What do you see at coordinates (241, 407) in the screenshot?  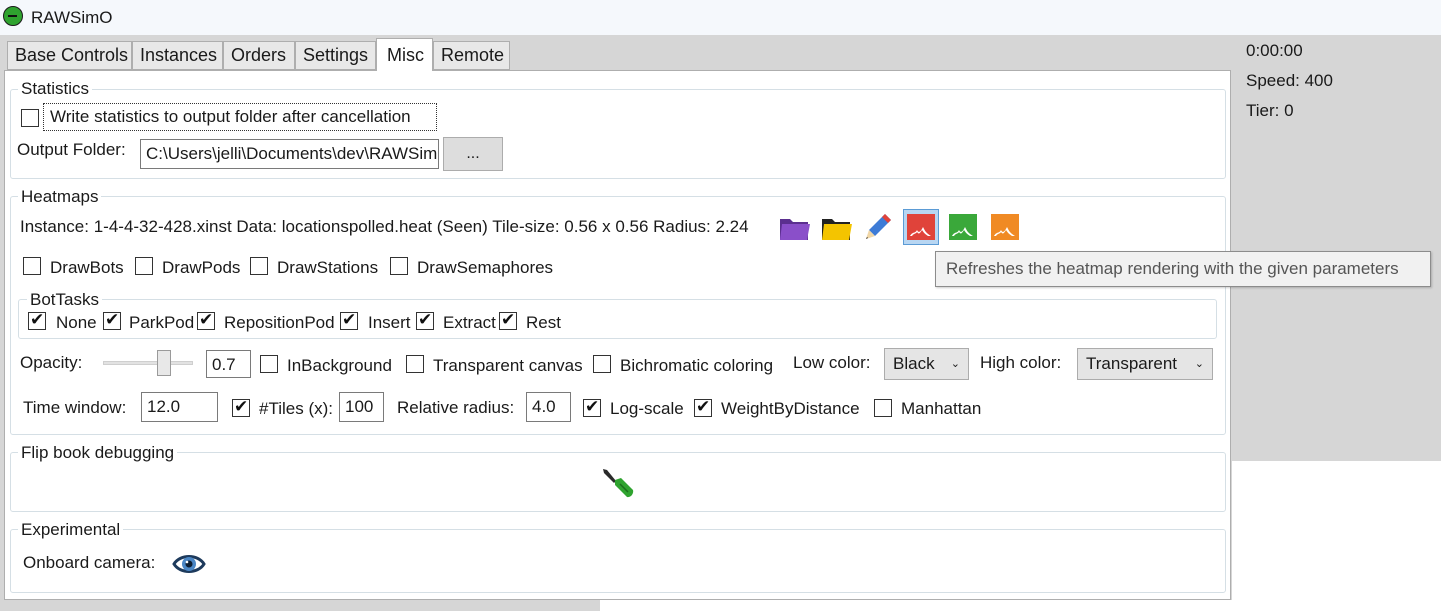 I see `tiles-checkbox` at bounding box center [241, 407].